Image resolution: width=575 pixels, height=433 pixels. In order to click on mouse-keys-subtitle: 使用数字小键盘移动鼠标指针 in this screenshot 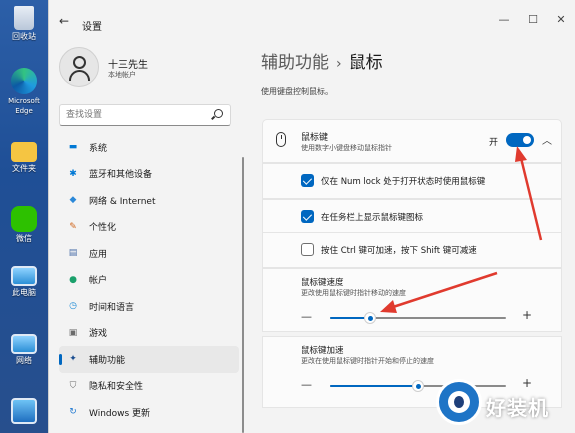, I will do `click(346, 148)`.